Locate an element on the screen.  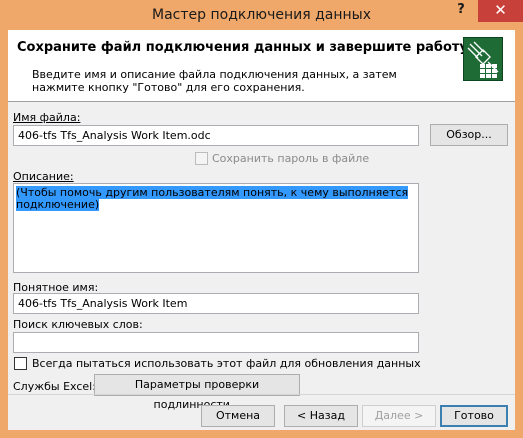
file-name-field: 406-tfs Tfs_Analysis Work Item.odc is located at coordinates (216, 135).